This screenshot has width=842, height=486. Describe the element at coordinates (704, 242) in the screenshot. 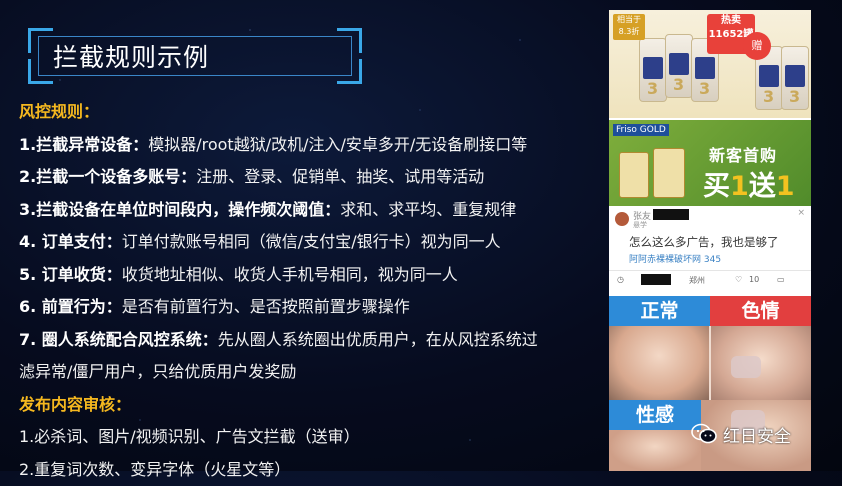

I see `comment-text: 怎么这么多广告，我也是够了` at that location.